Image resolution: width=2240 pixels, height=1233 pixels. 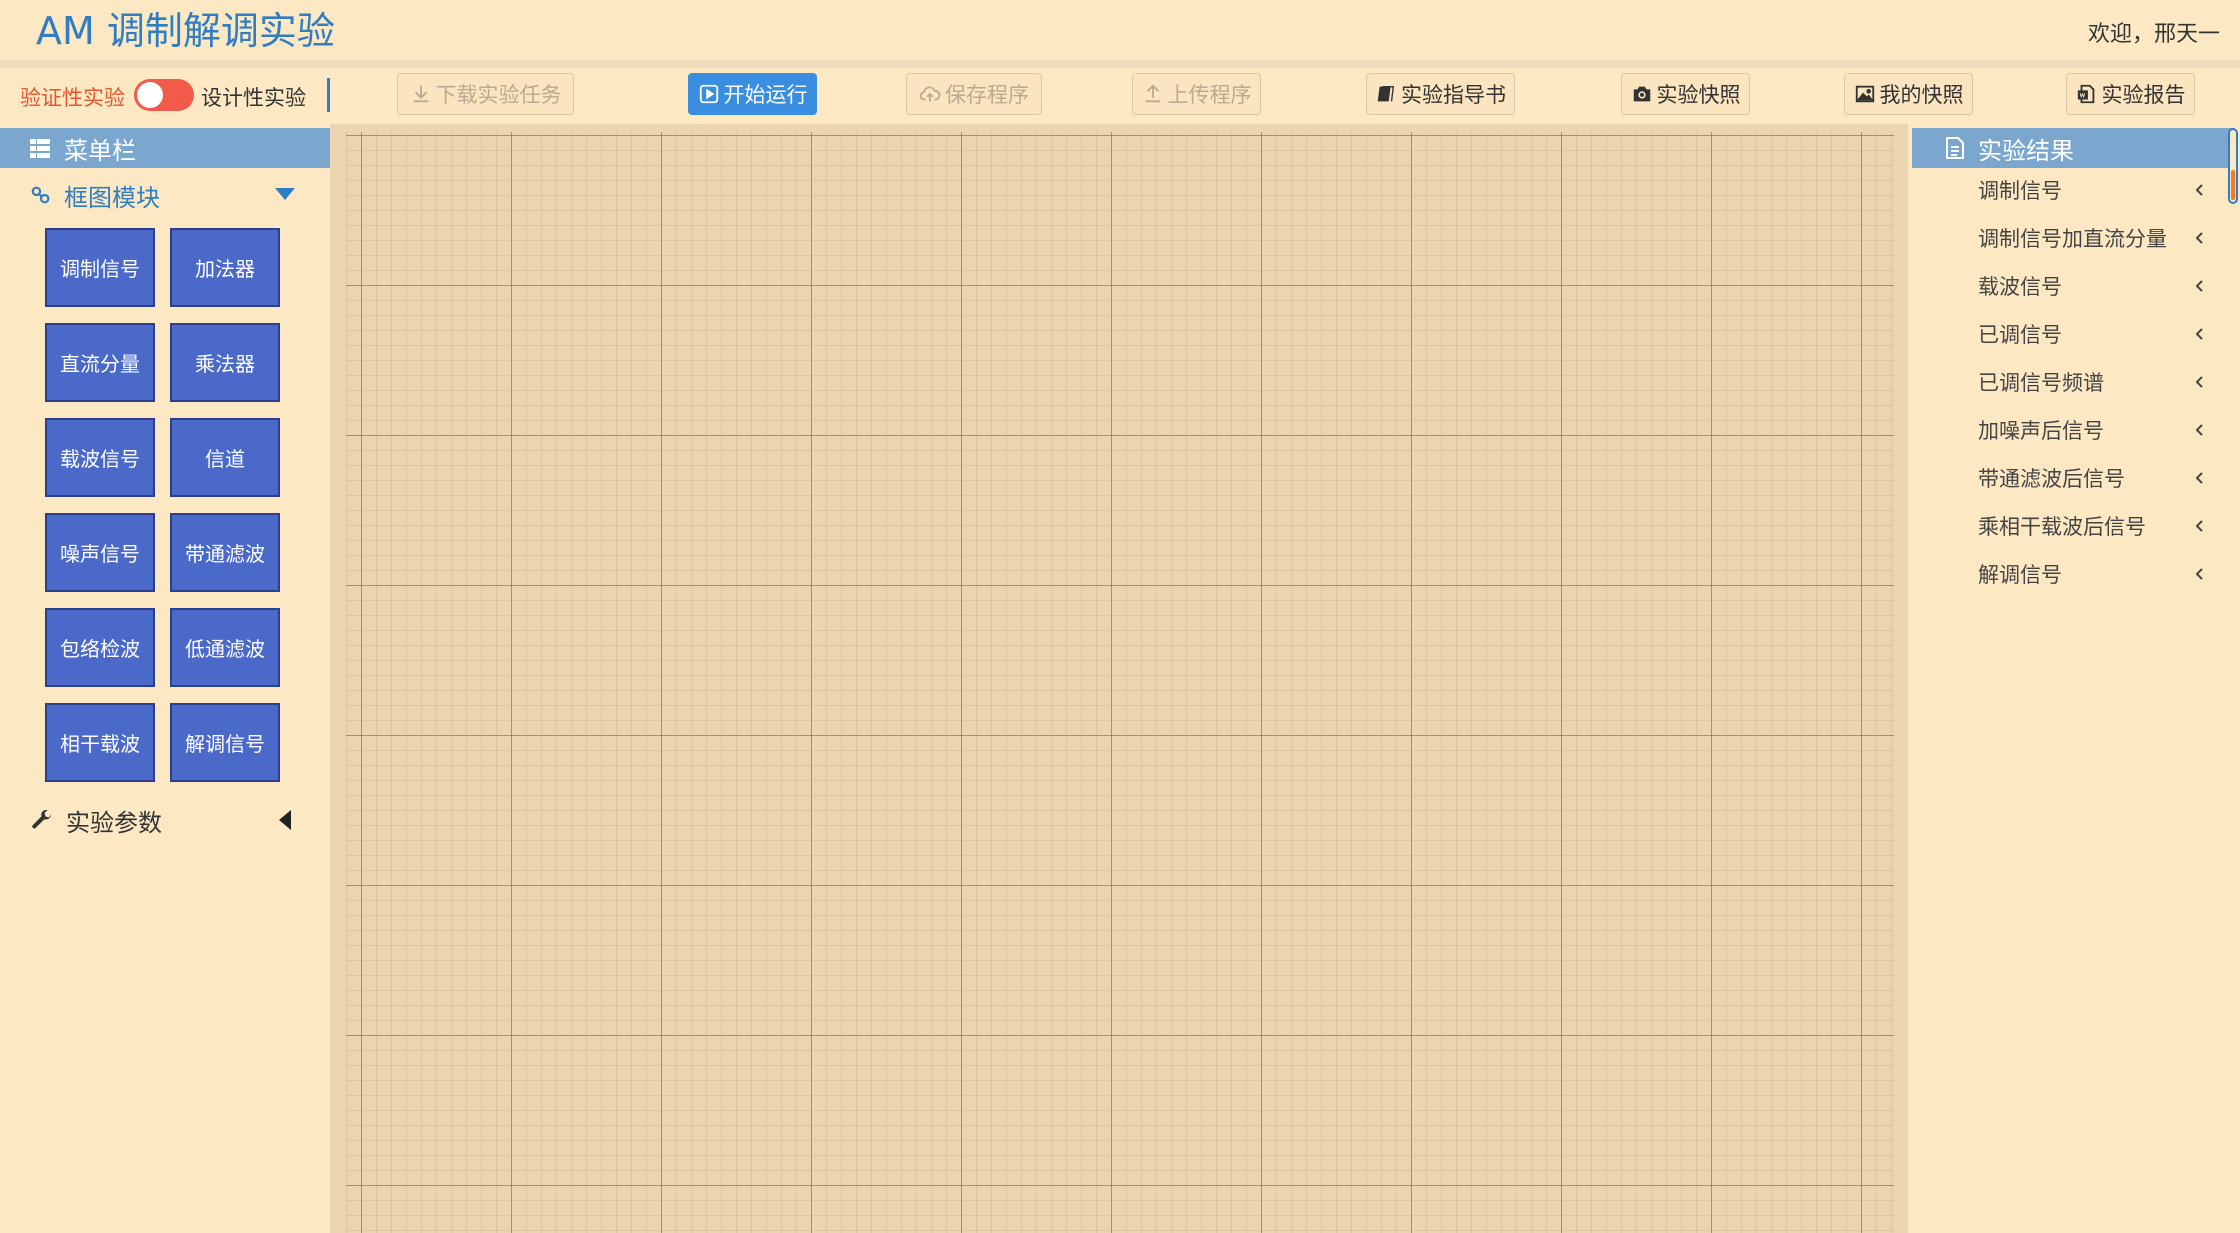 I want to click on module-demodulated-signal: 解调信号, so click(x=225, y=742).